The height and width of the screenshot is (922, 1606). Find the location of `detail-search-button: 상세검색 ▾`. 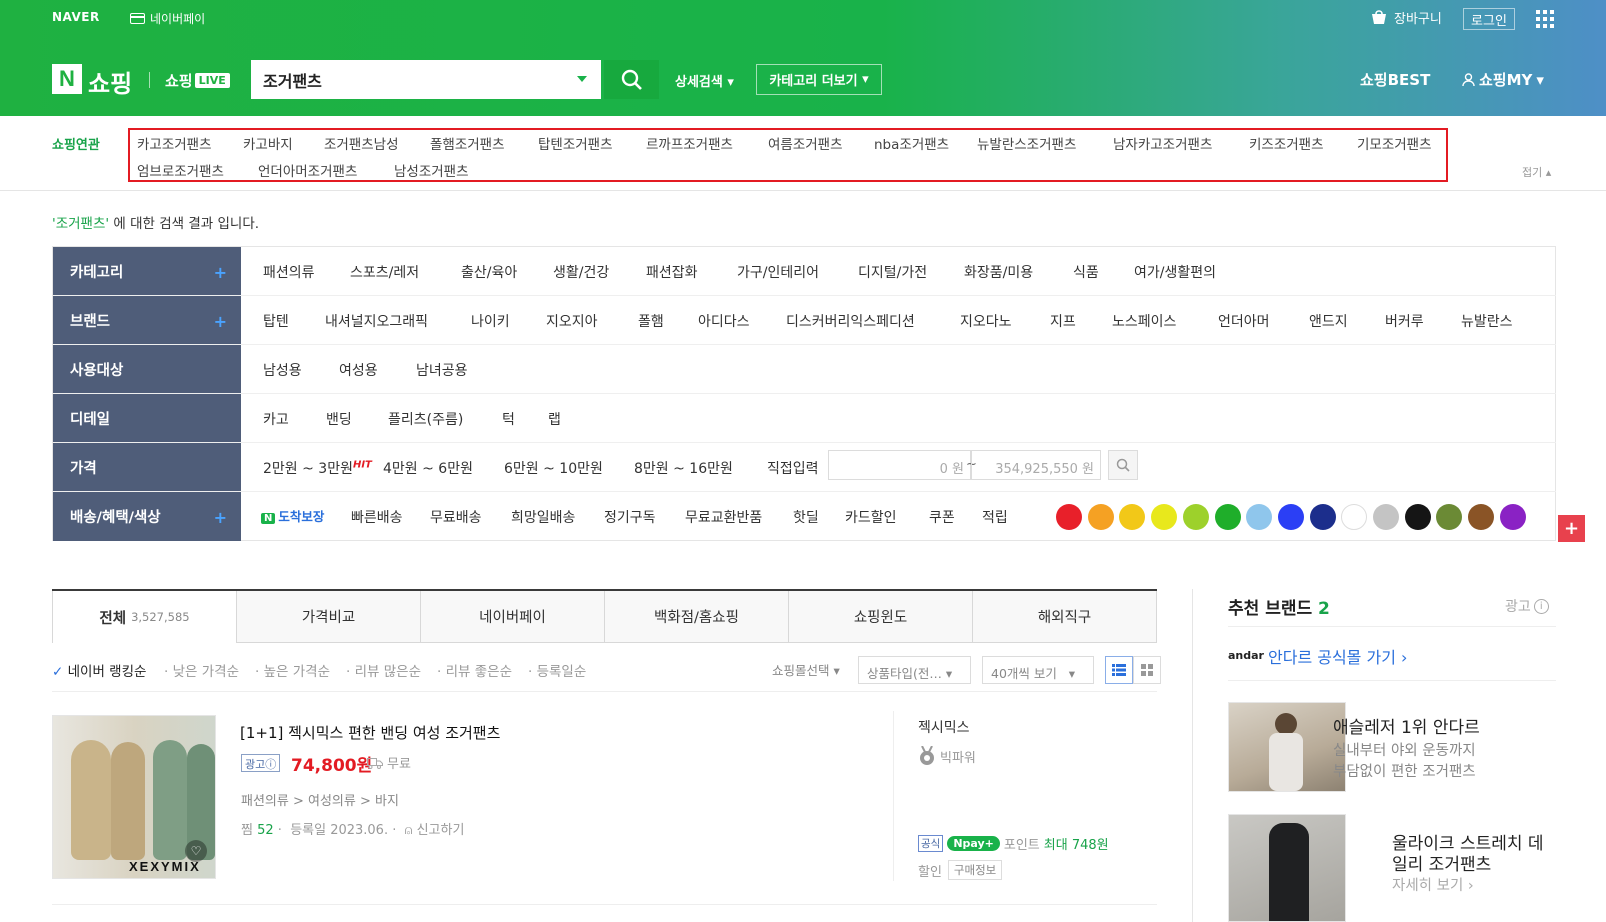

detail-search-button: 상세검색 ▾ is located at coordinates (704, 80).